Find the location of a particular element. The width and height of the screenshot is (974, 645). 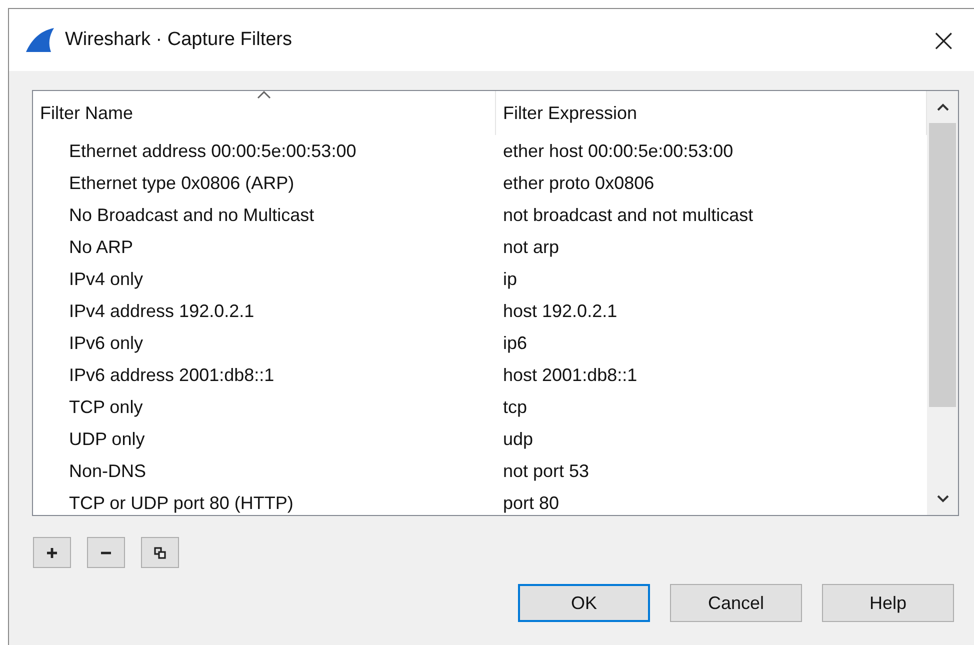

table-cell-text: IPv4 only is located at coordinates (106, 279).